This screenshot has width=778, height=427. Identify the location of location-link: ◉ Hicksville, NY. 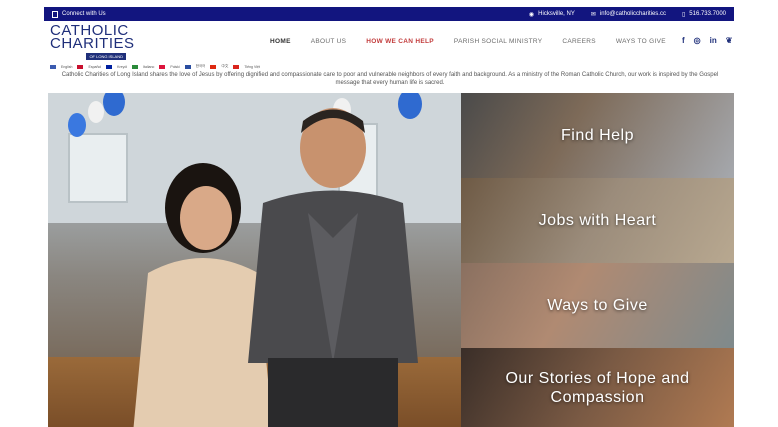
(552, 14).